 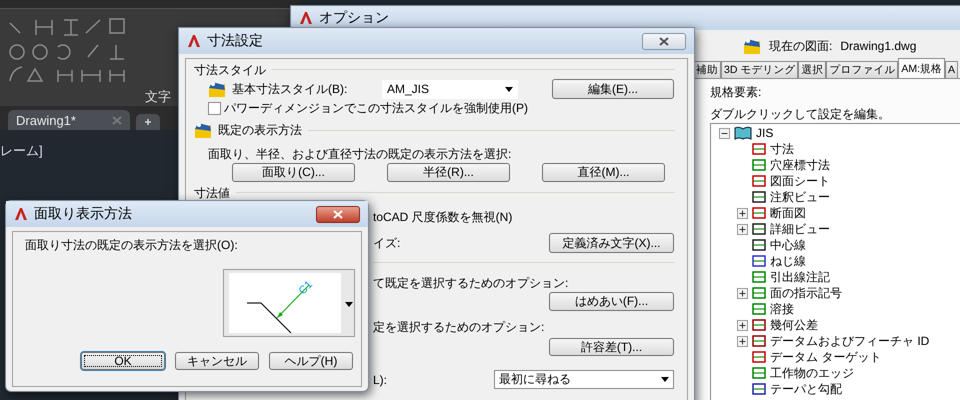 What do you see at coordinates (535, 379) in the screenshot?
I see `dropdown-value: 最初に尋ねる` at bounding box center [535, 379].